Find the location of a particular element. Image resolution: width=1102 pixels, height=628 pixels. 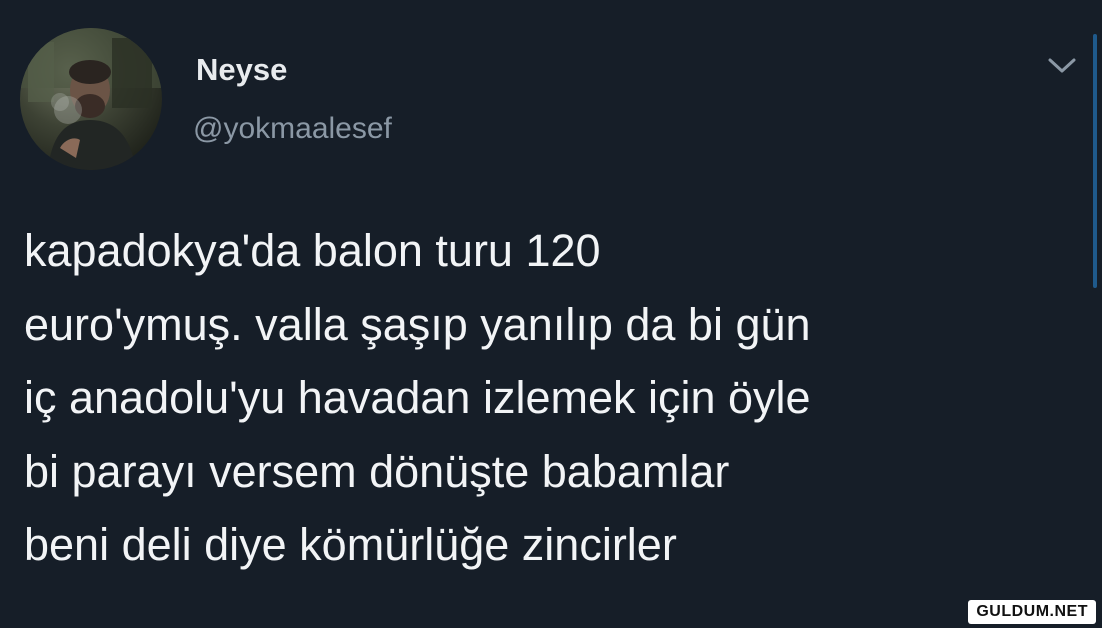

avatar is located at coordinates (91, 99).